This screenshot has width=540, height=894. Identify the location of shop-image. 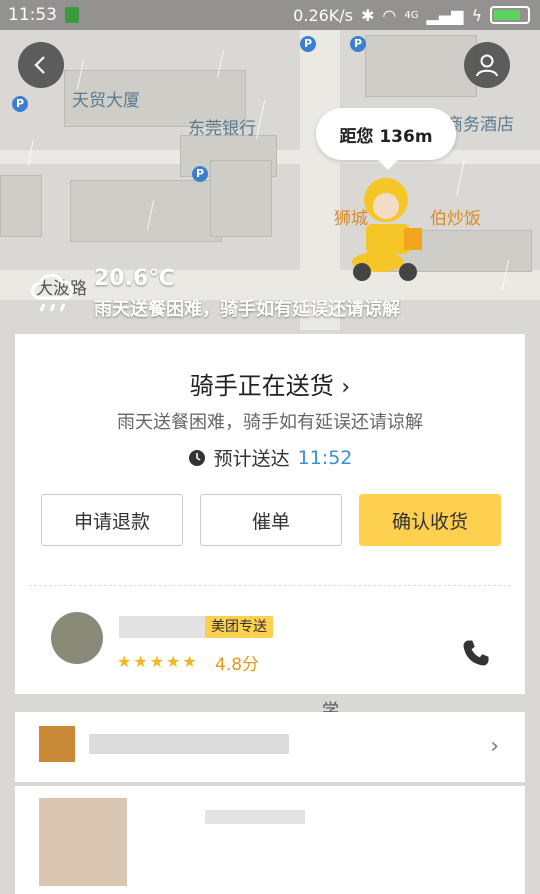
(57, 744).